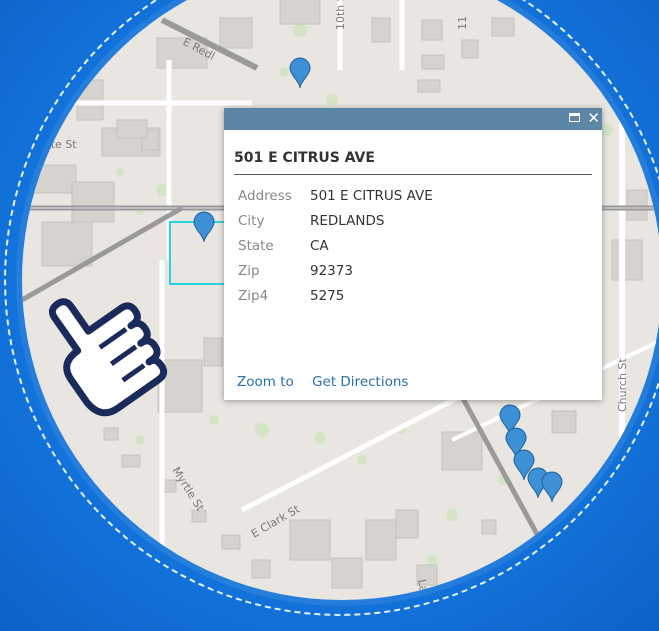  What do you see at coordinates (462, 23) in the screenshot?
I see `street-label: 11` at bounding box center [462, 23].